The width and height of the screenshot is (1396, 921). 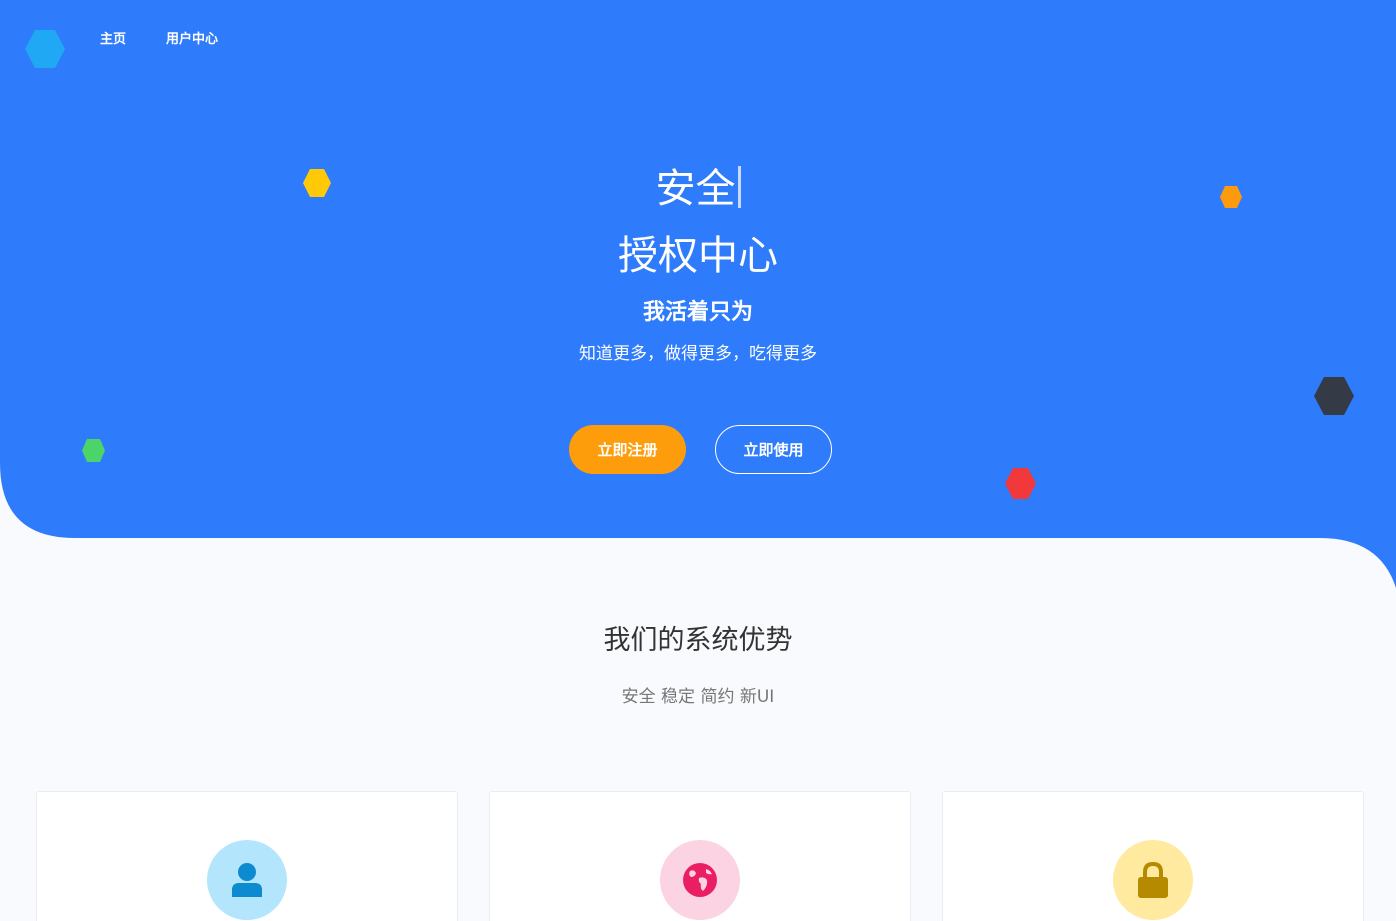 I want to click on feature-card-globe, so click(x=700, y=856).